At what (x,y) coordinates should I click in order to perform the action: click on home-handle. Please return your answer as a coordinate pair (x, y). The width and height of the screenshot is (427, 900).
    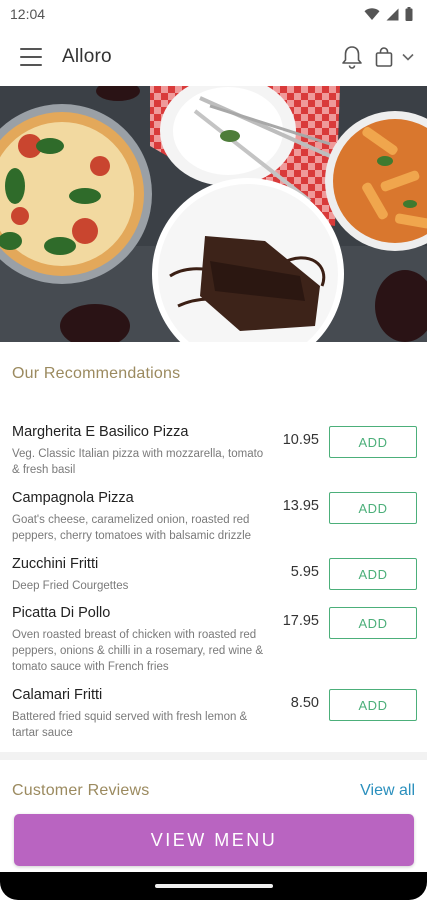
    Looking at the image, I should click on (213, 886).